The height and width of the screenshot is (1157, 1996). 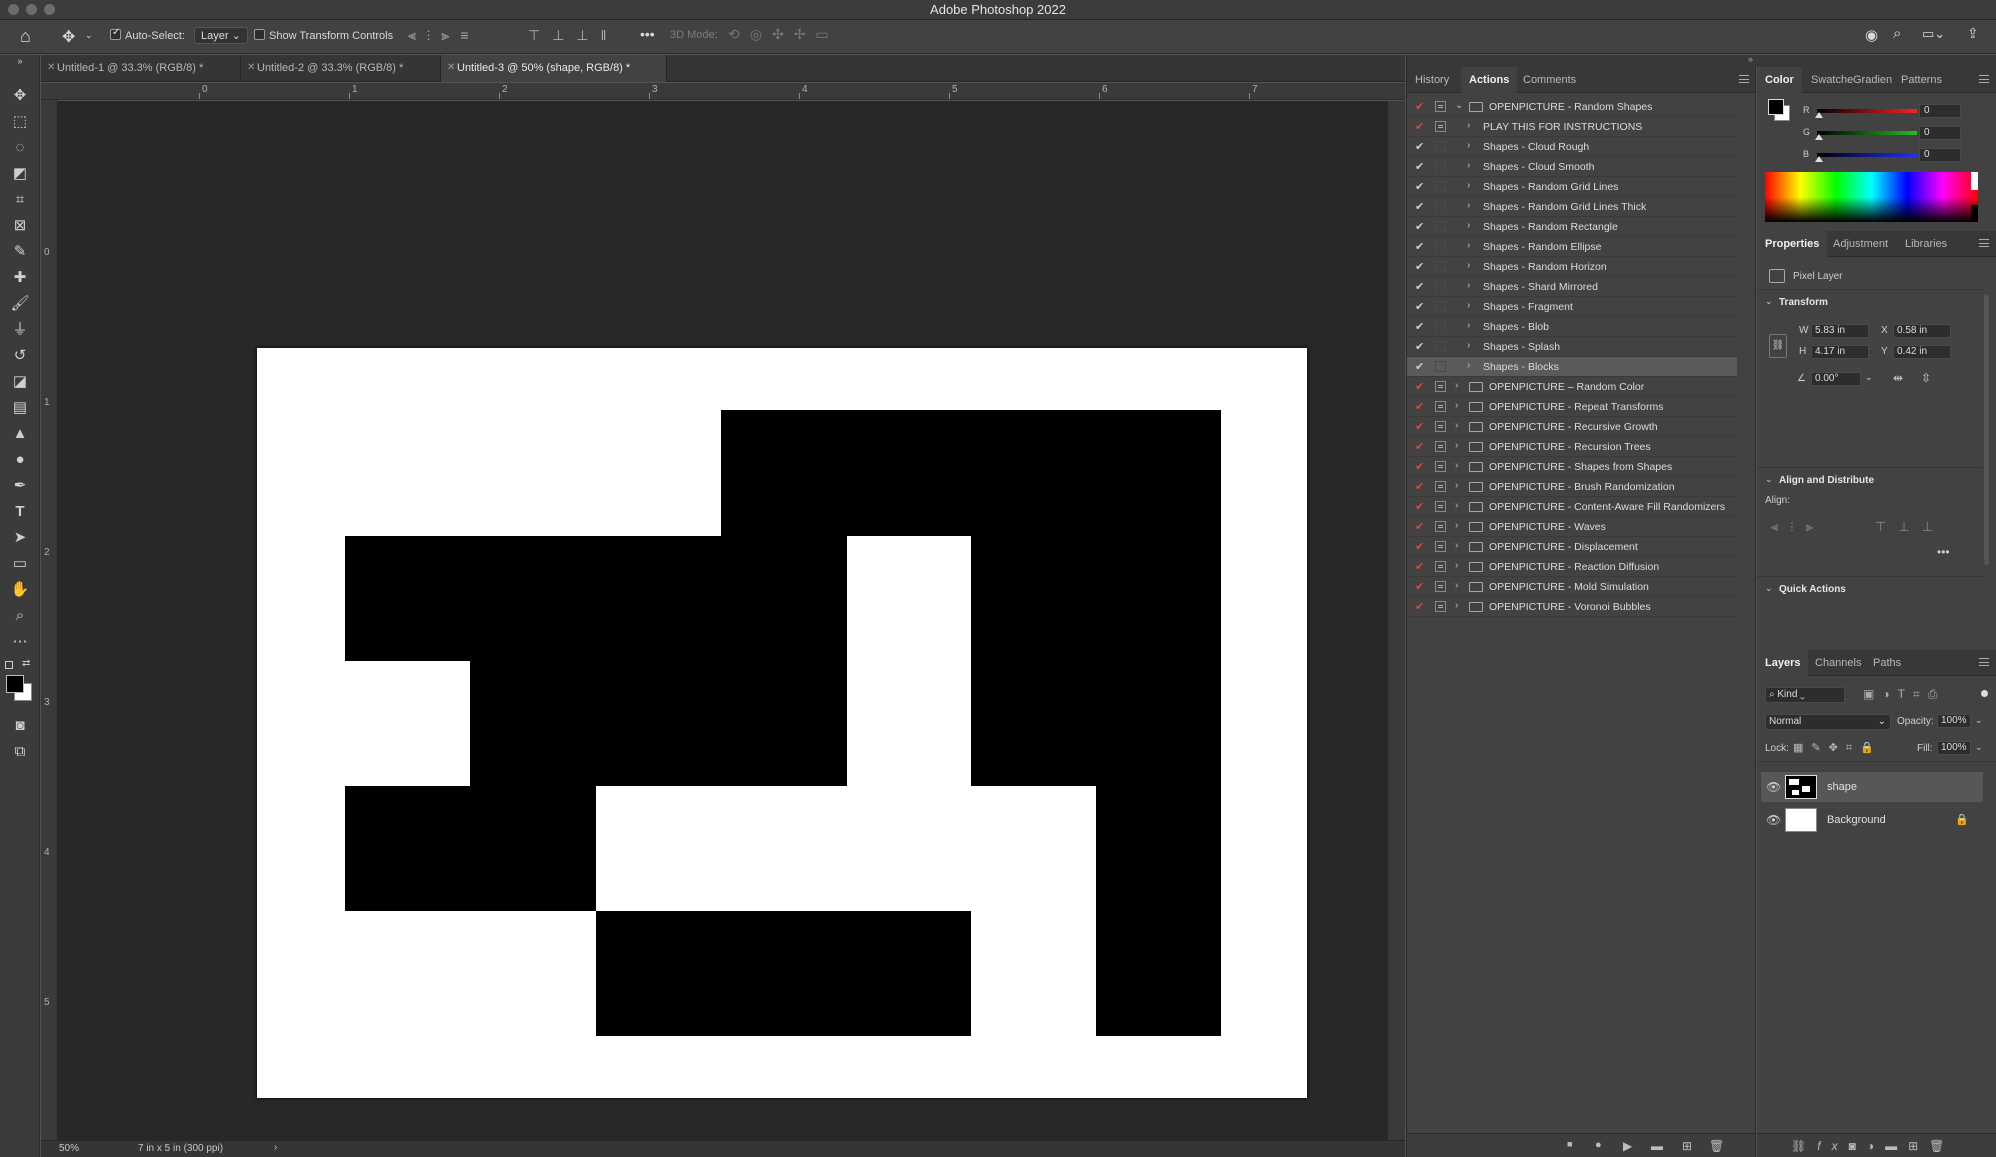 What do you see at coordinates (417, 35) in the screenshot?
I see `align-left-icon: ⫷` at bounding box center [417, 35].